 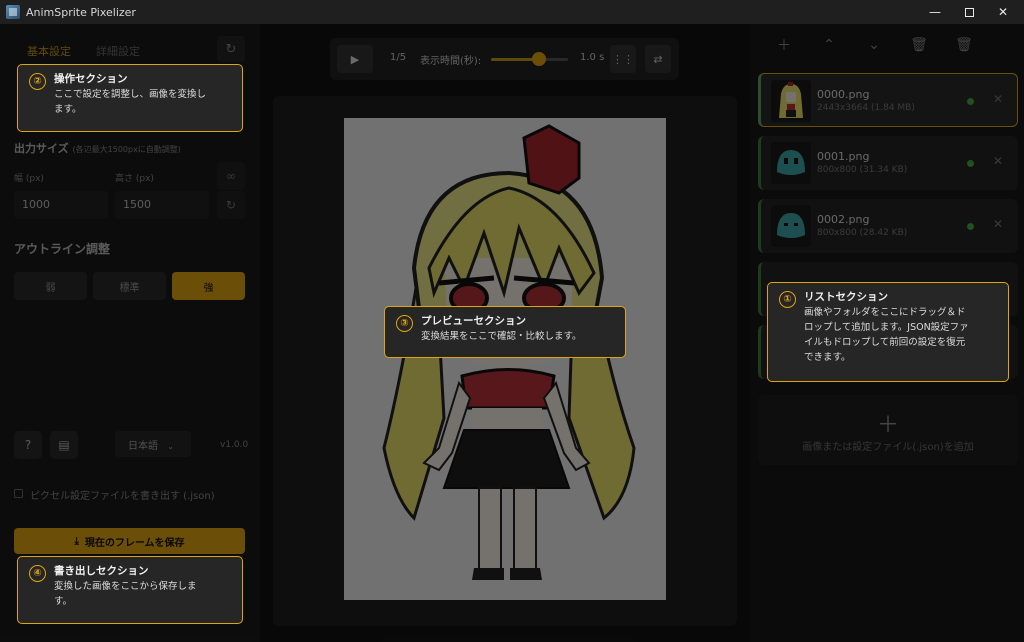 What do you see at coordinates (885, 312) in the screenshot?
I see `callout-body-line: 画像やフォルダをここにドラッグ＆ド` at bounding box center [885, 312].